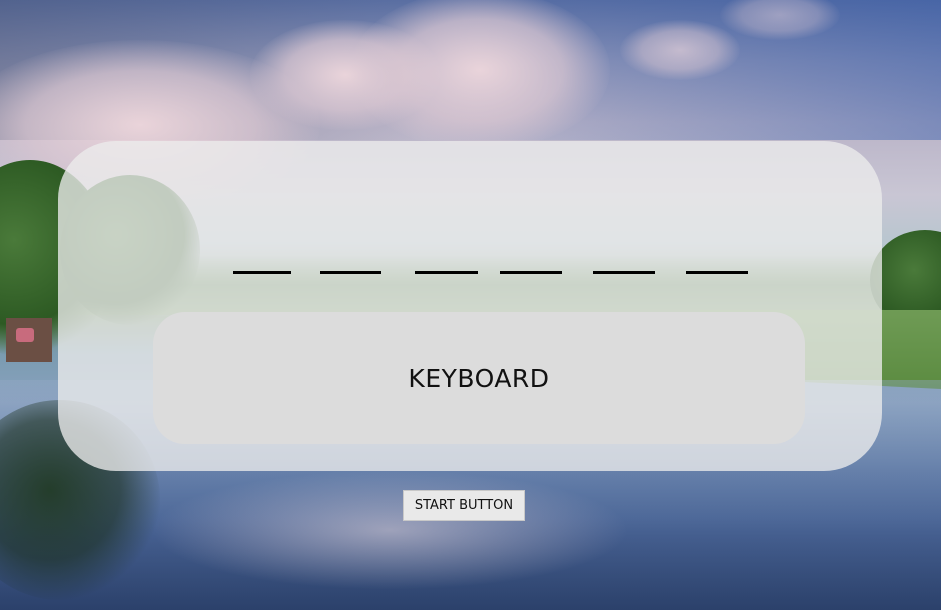  What do you see at coordinates (680, 50) in the screenshot?
I see `cloud` at bounding box center [680, 50].